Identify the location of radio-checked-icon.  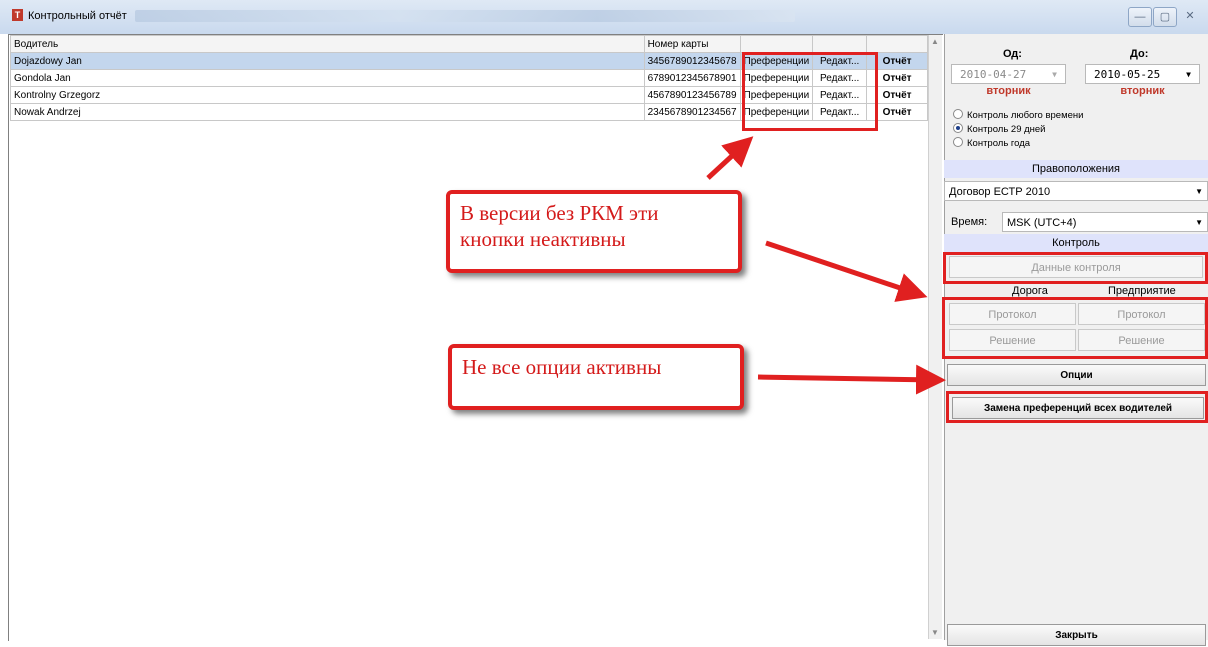
(958, 128).